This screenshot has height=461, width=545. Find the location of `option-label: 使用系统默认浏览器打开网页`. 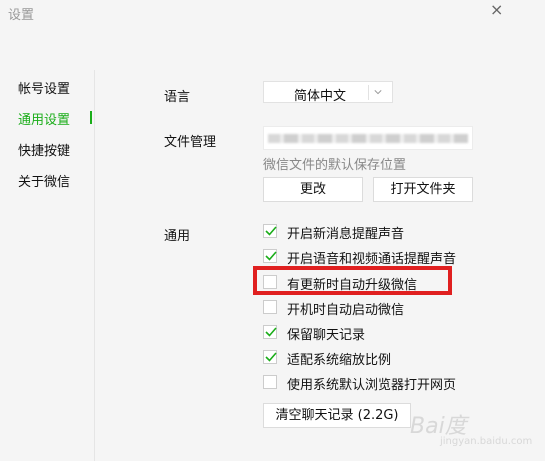

option-label: 使用系统默认浏览器打开网页 is located at coordinates (372, 385).